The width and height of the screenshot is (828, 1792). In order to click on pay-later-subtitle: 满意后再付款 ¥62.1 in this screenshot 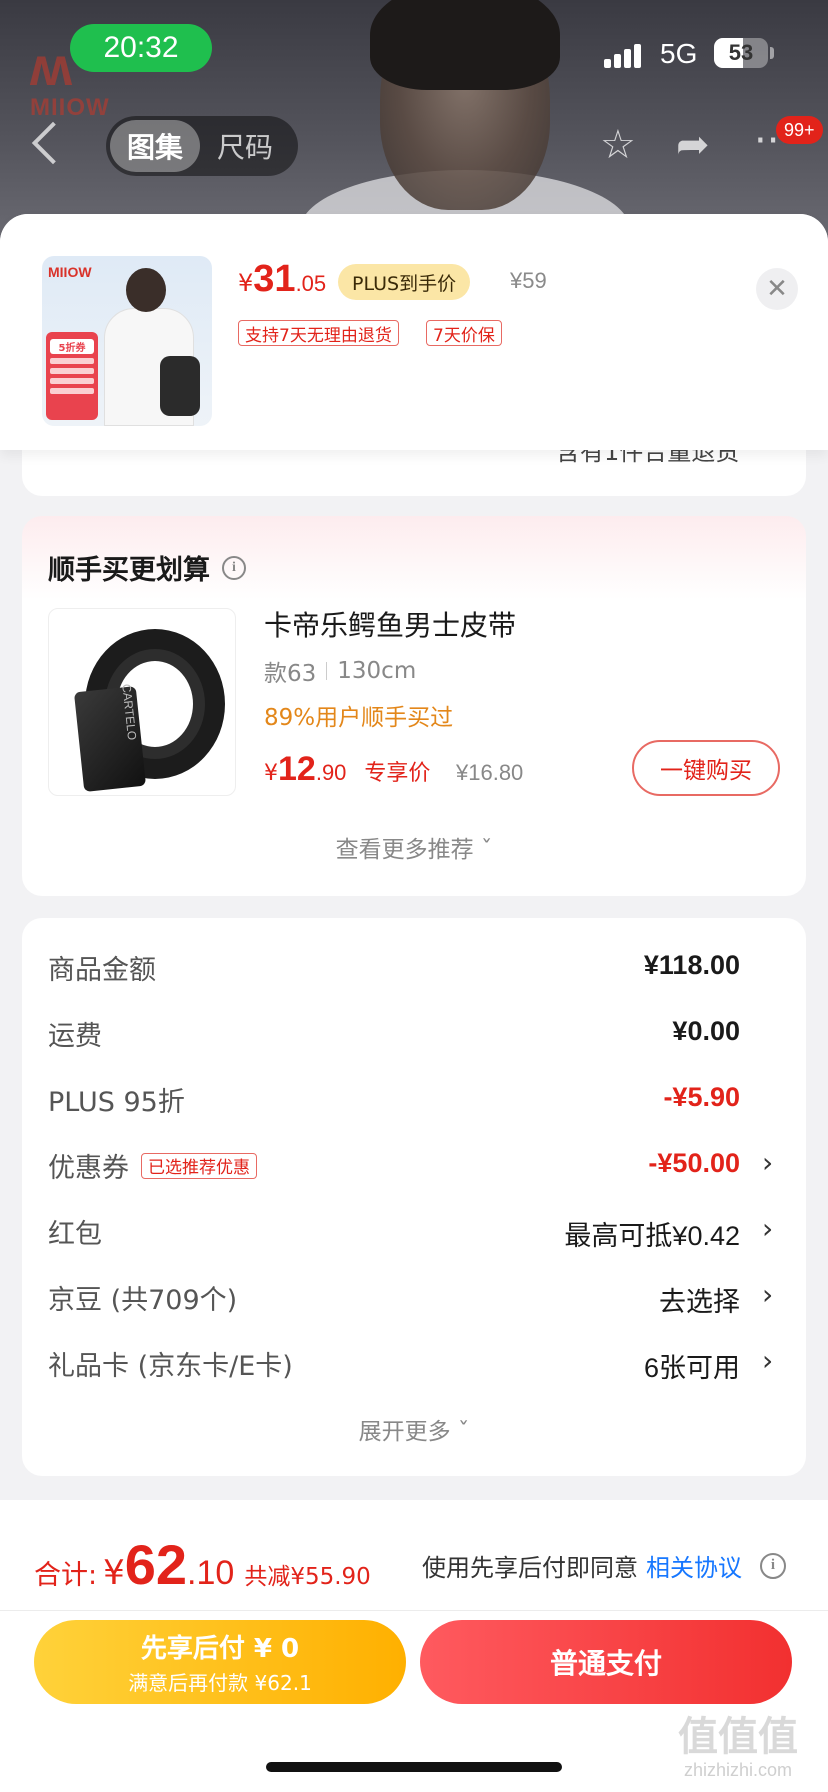, I will do `click(220, 1683)`.